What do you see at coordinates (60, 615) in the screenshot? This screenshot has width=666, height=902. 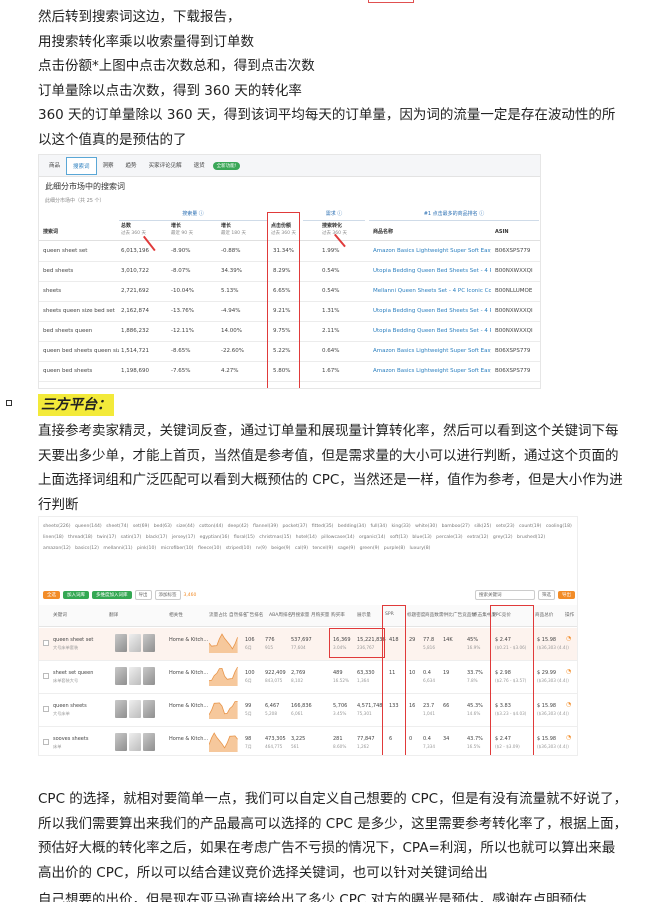 I see `keyword-col-header: 关键词` at bounding box center [60, 615].